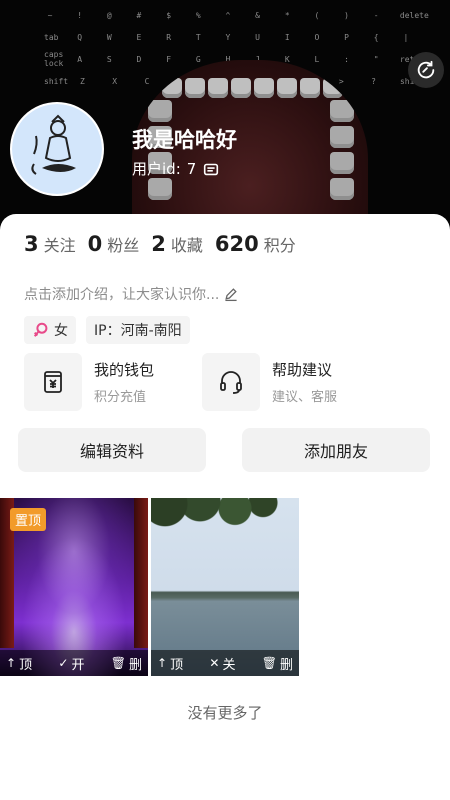  Describe the element at coordinates (221, 527) in the screenshot. I see `tree-foliage` at that location.